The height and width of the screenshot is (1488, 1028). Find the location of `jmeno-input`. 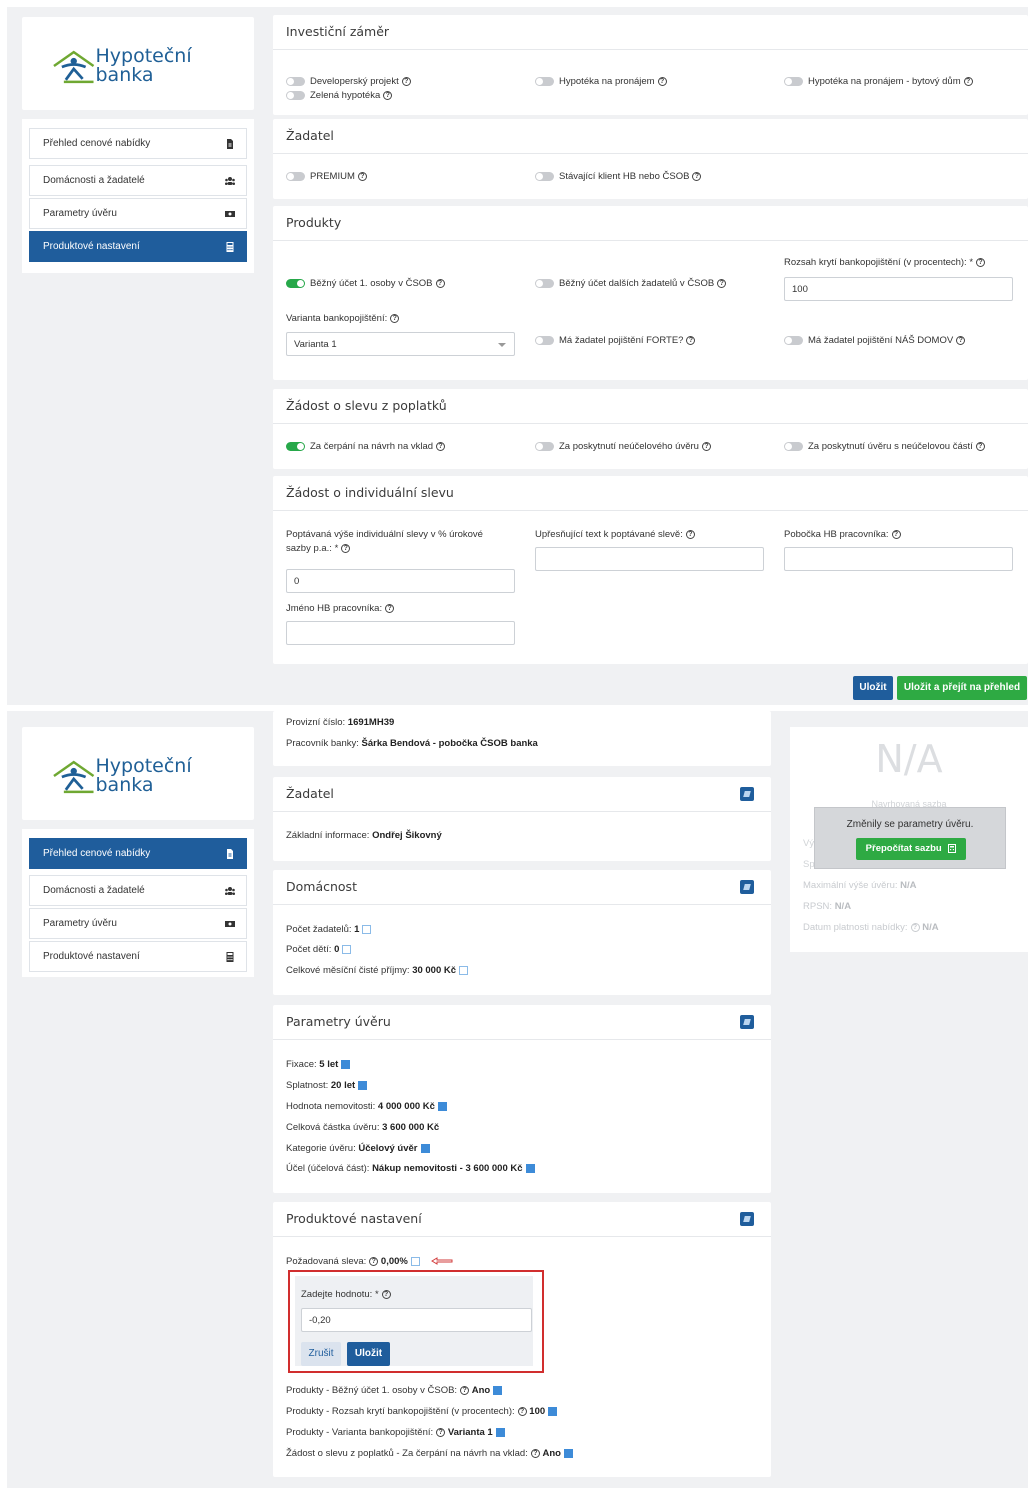

jmeno-input is located at coordinates (400, 633).